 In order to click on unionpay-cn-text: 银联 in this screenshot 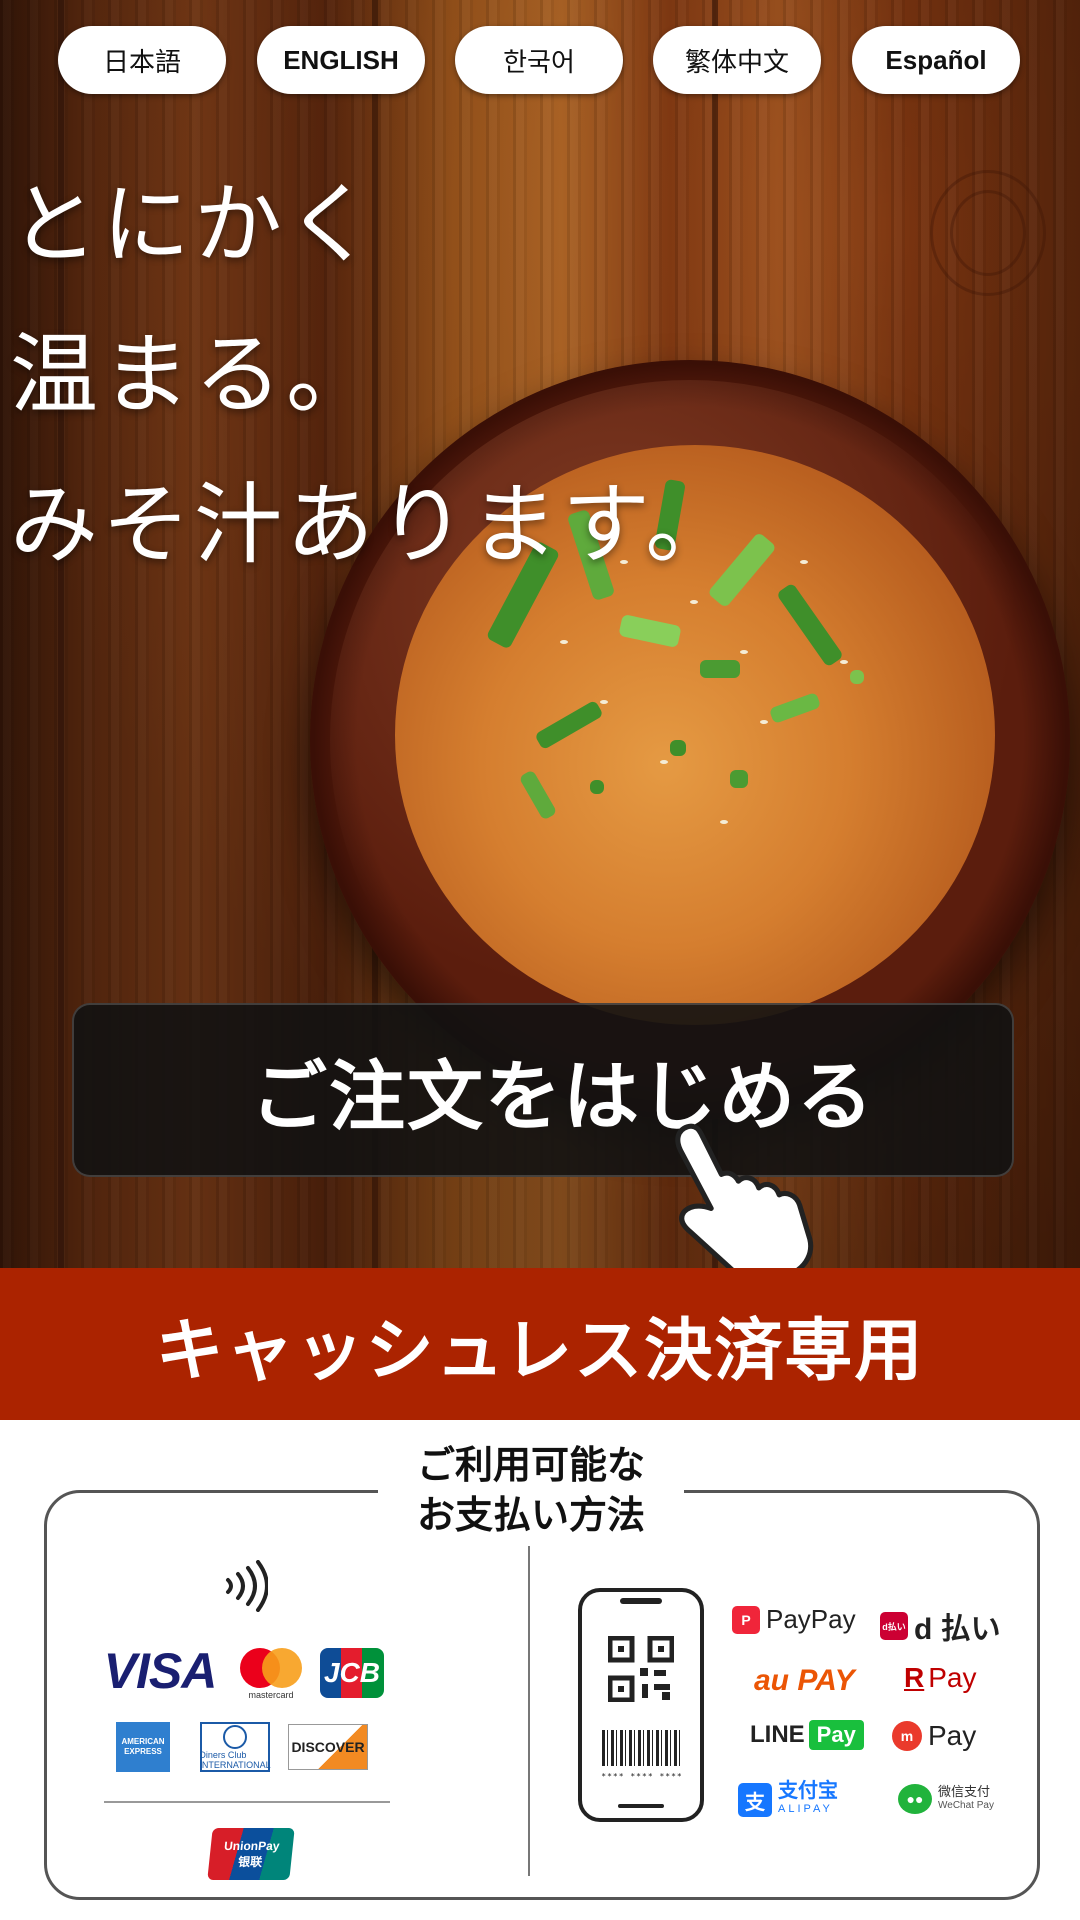, I will do `click(250, 1862)`.